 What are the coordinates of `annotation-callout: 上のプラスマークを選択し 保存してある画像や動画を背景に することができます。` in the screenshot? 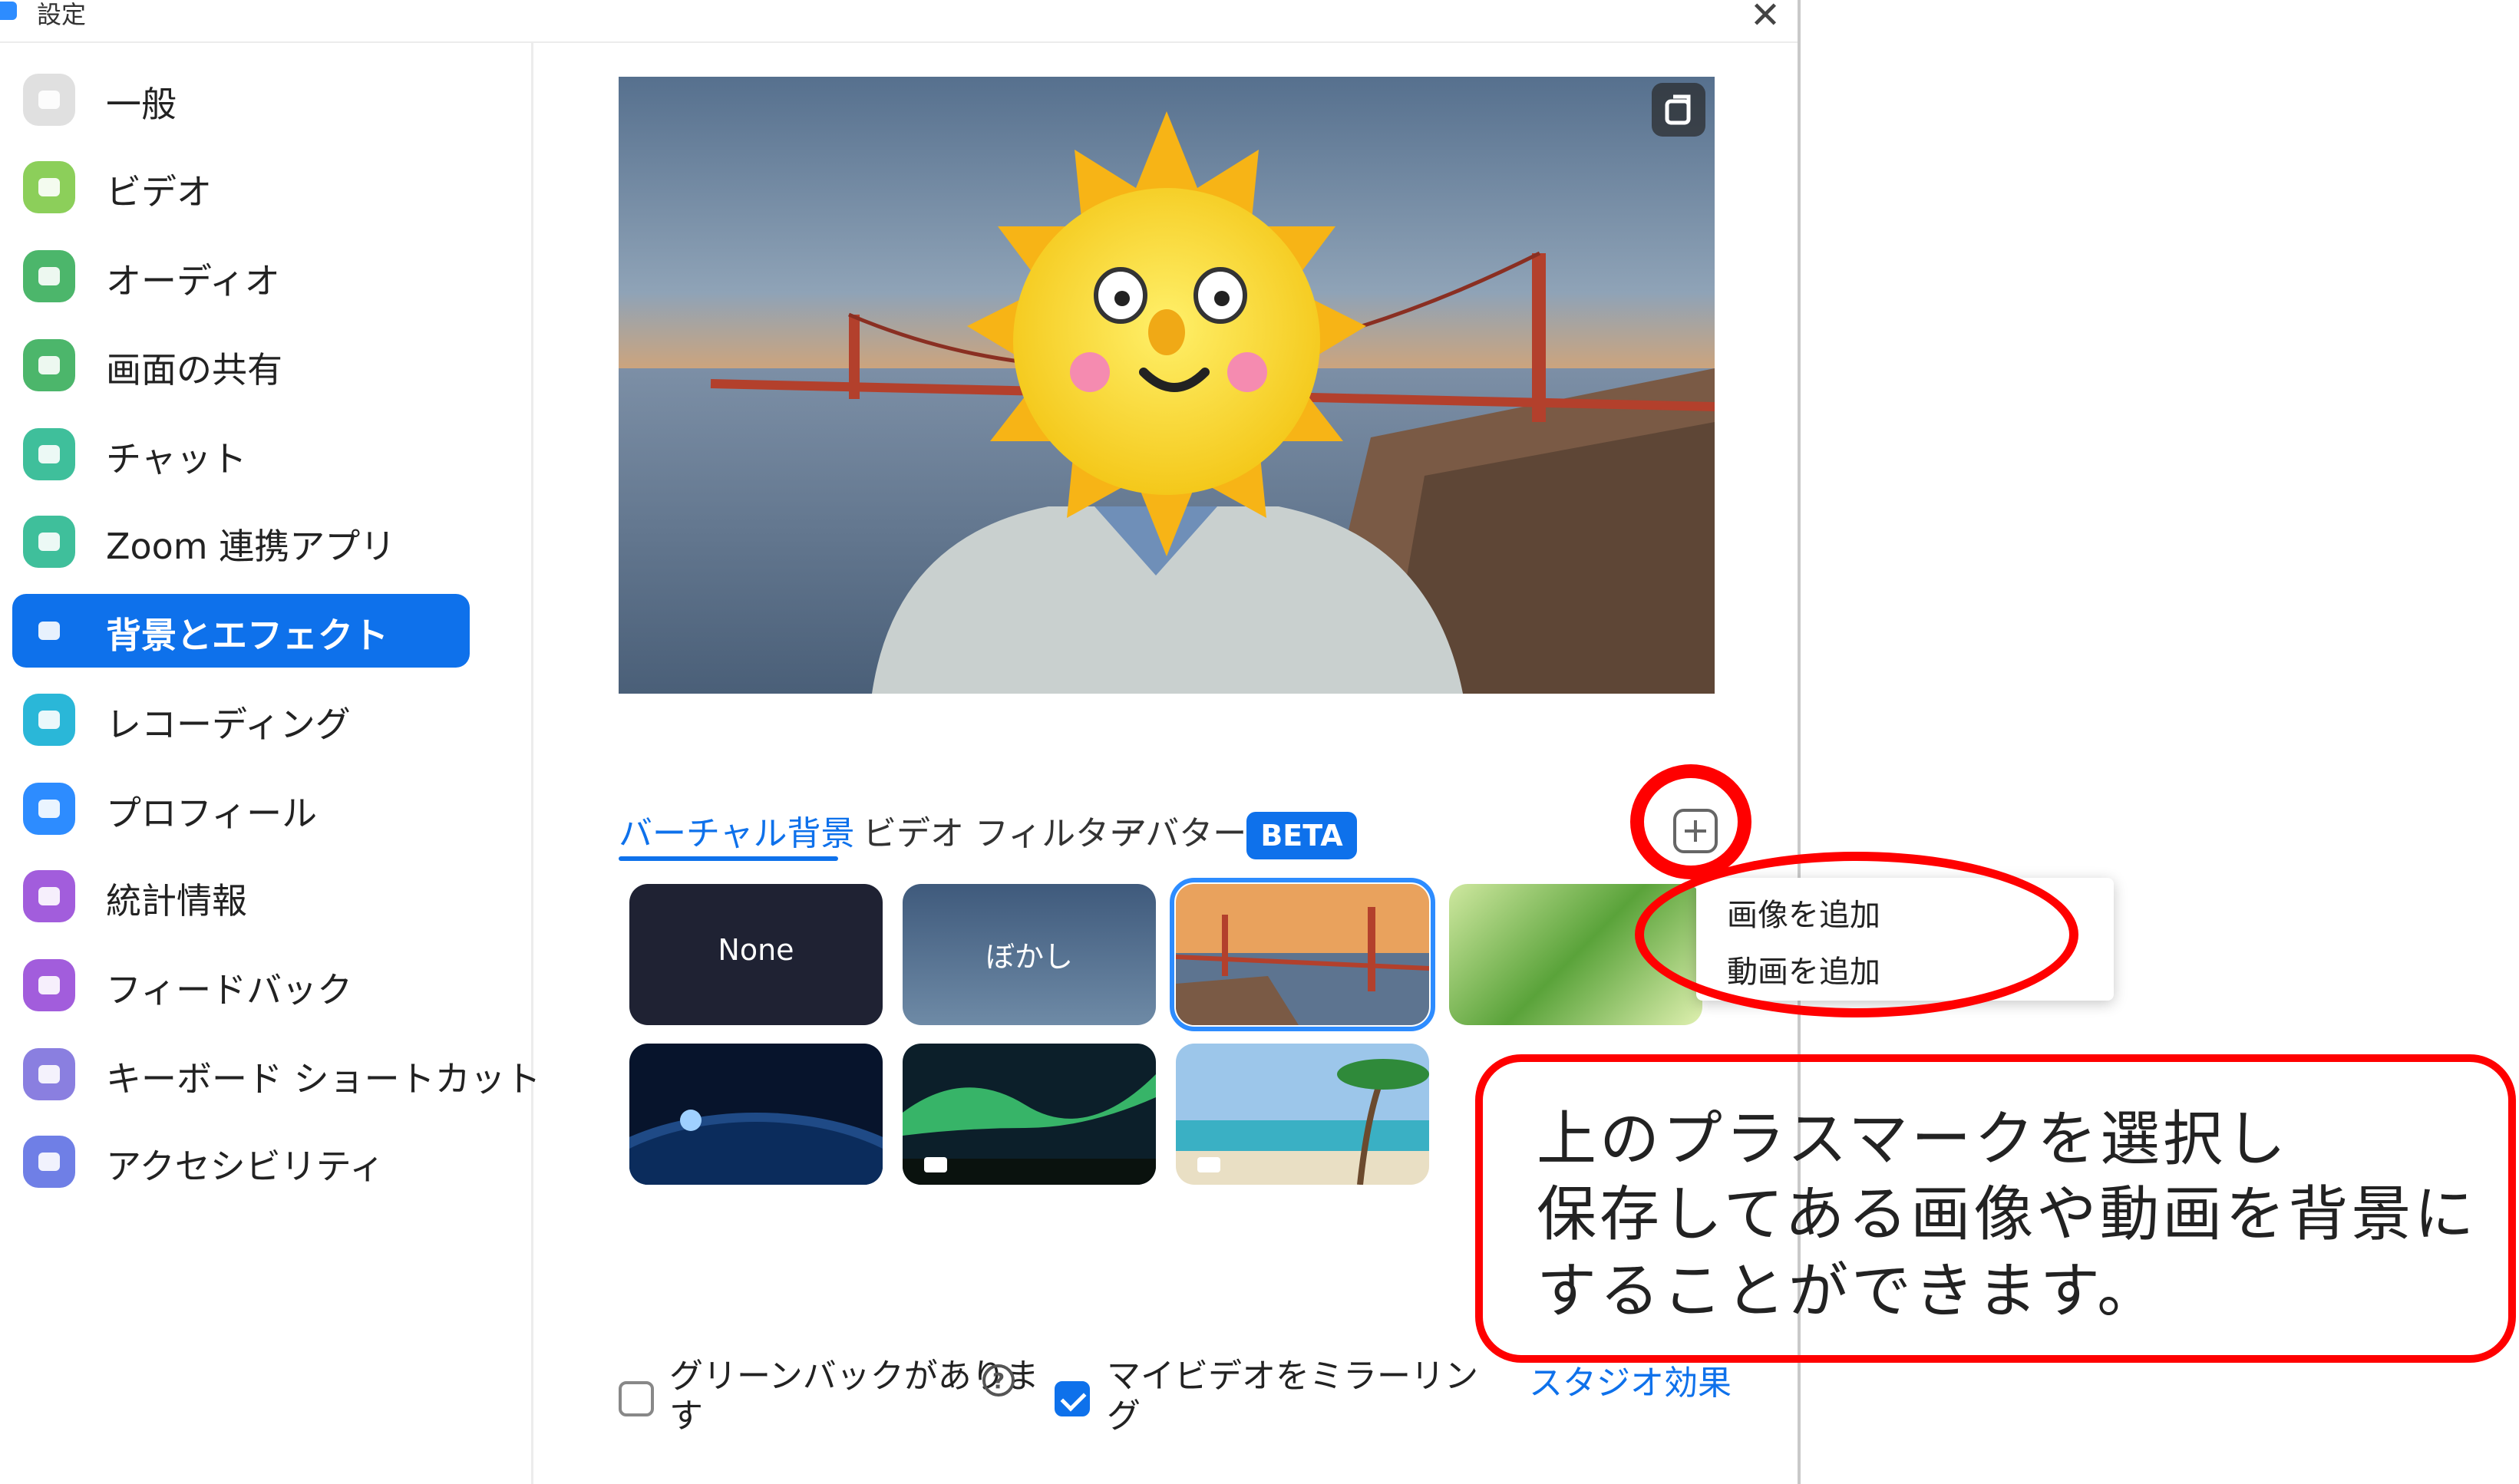 It's located at (1996, 1208).